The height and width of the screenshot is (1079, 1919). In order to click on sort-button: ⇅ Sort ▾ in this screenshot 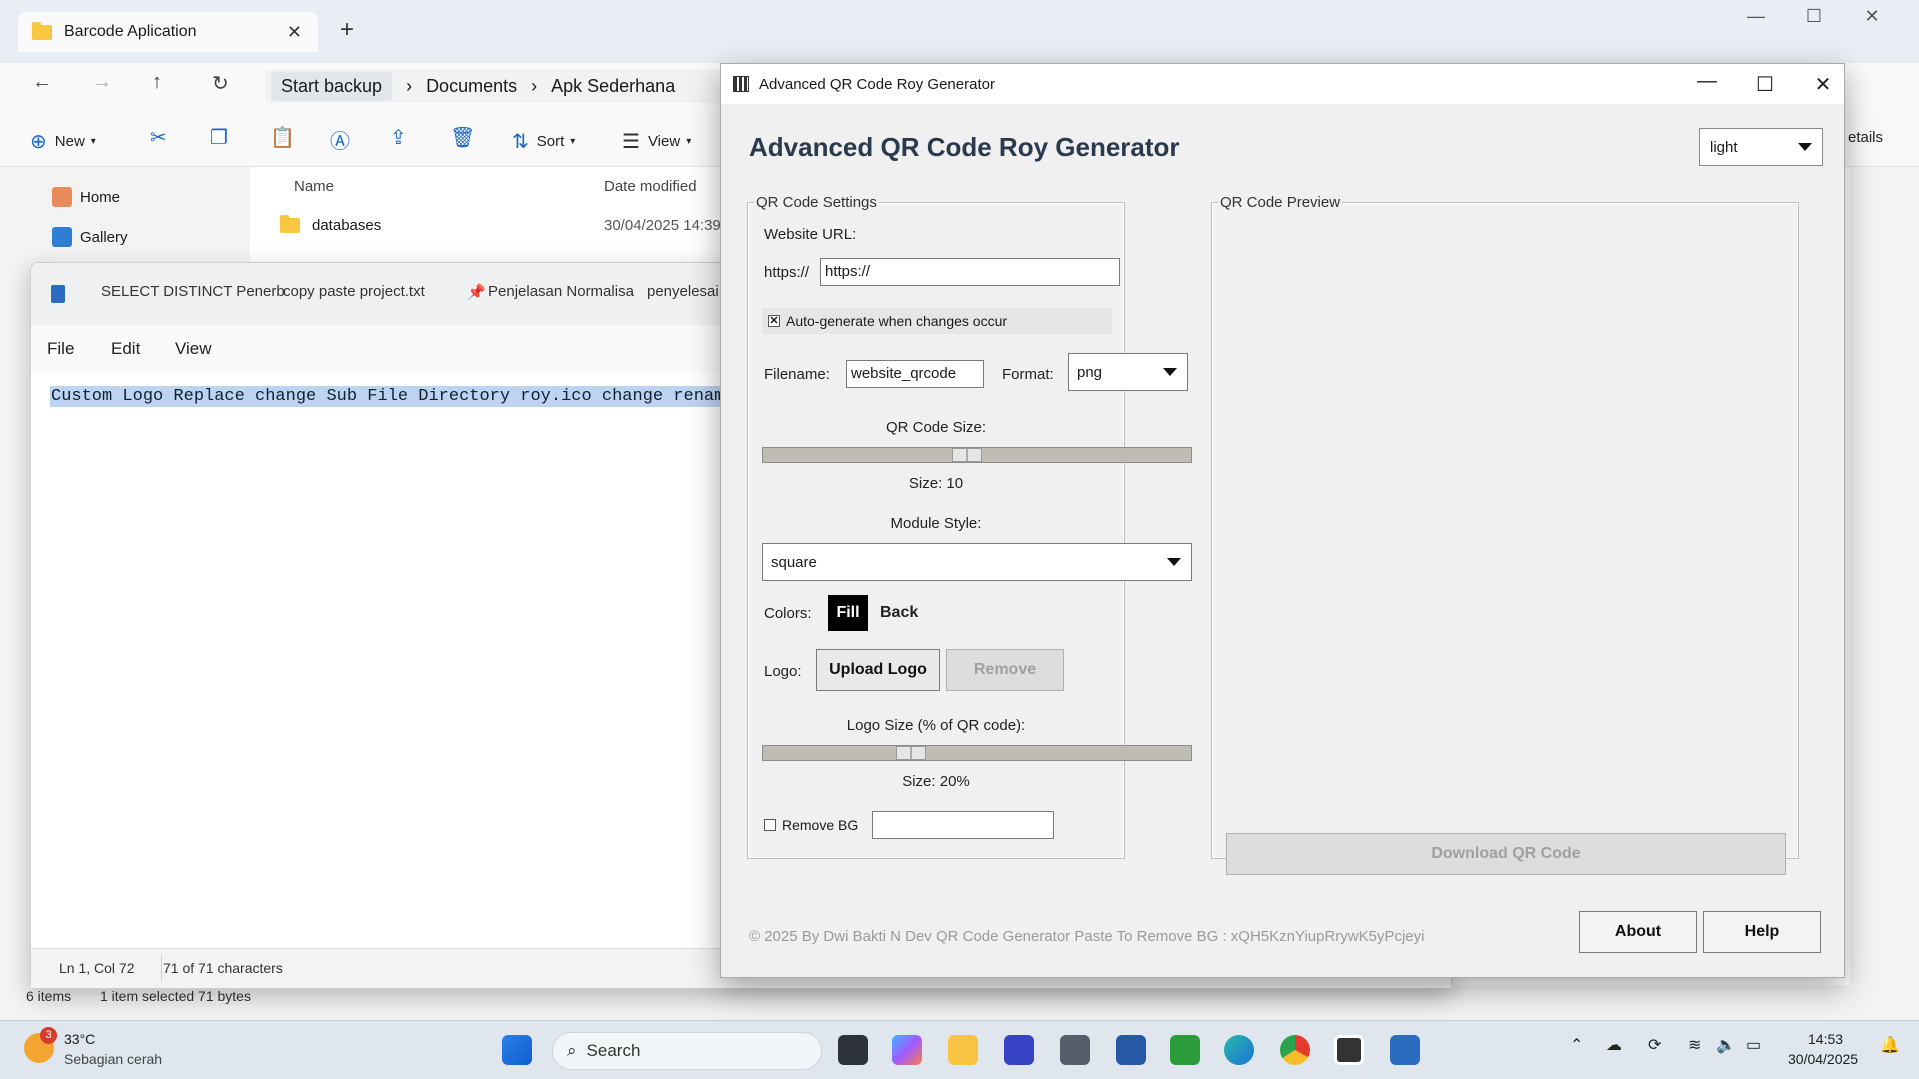, I will do `click(543, 141)`.